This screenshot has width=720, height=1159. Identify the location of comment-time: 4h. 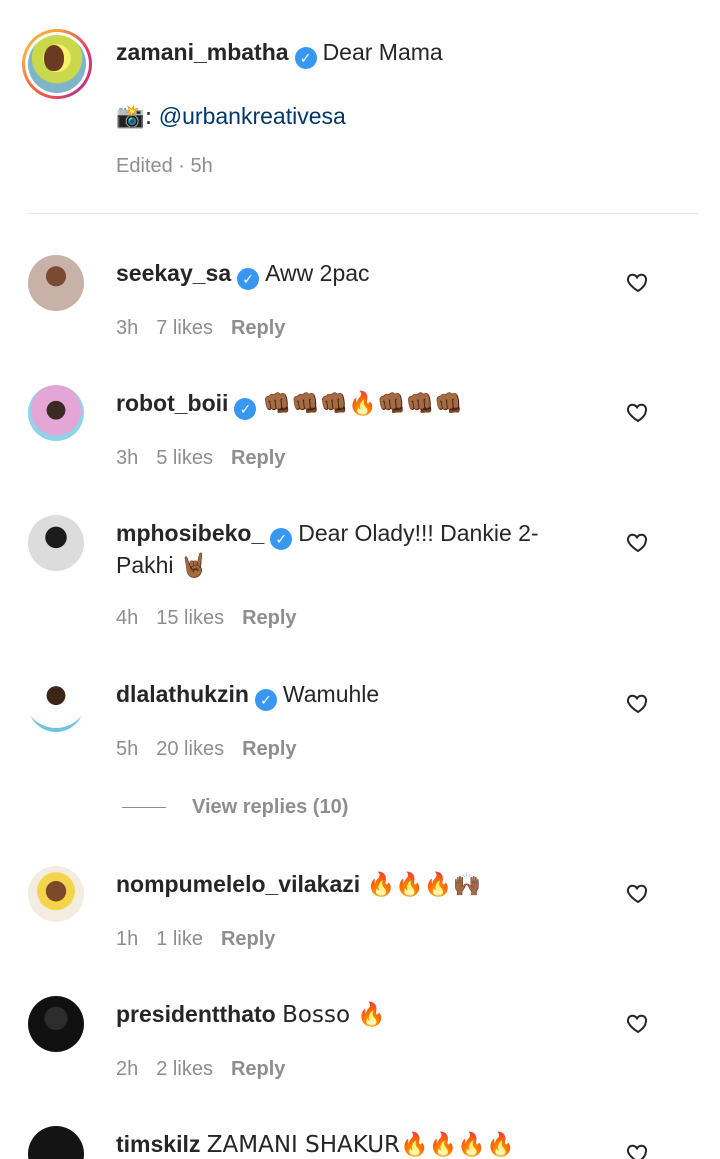
(127, 618).